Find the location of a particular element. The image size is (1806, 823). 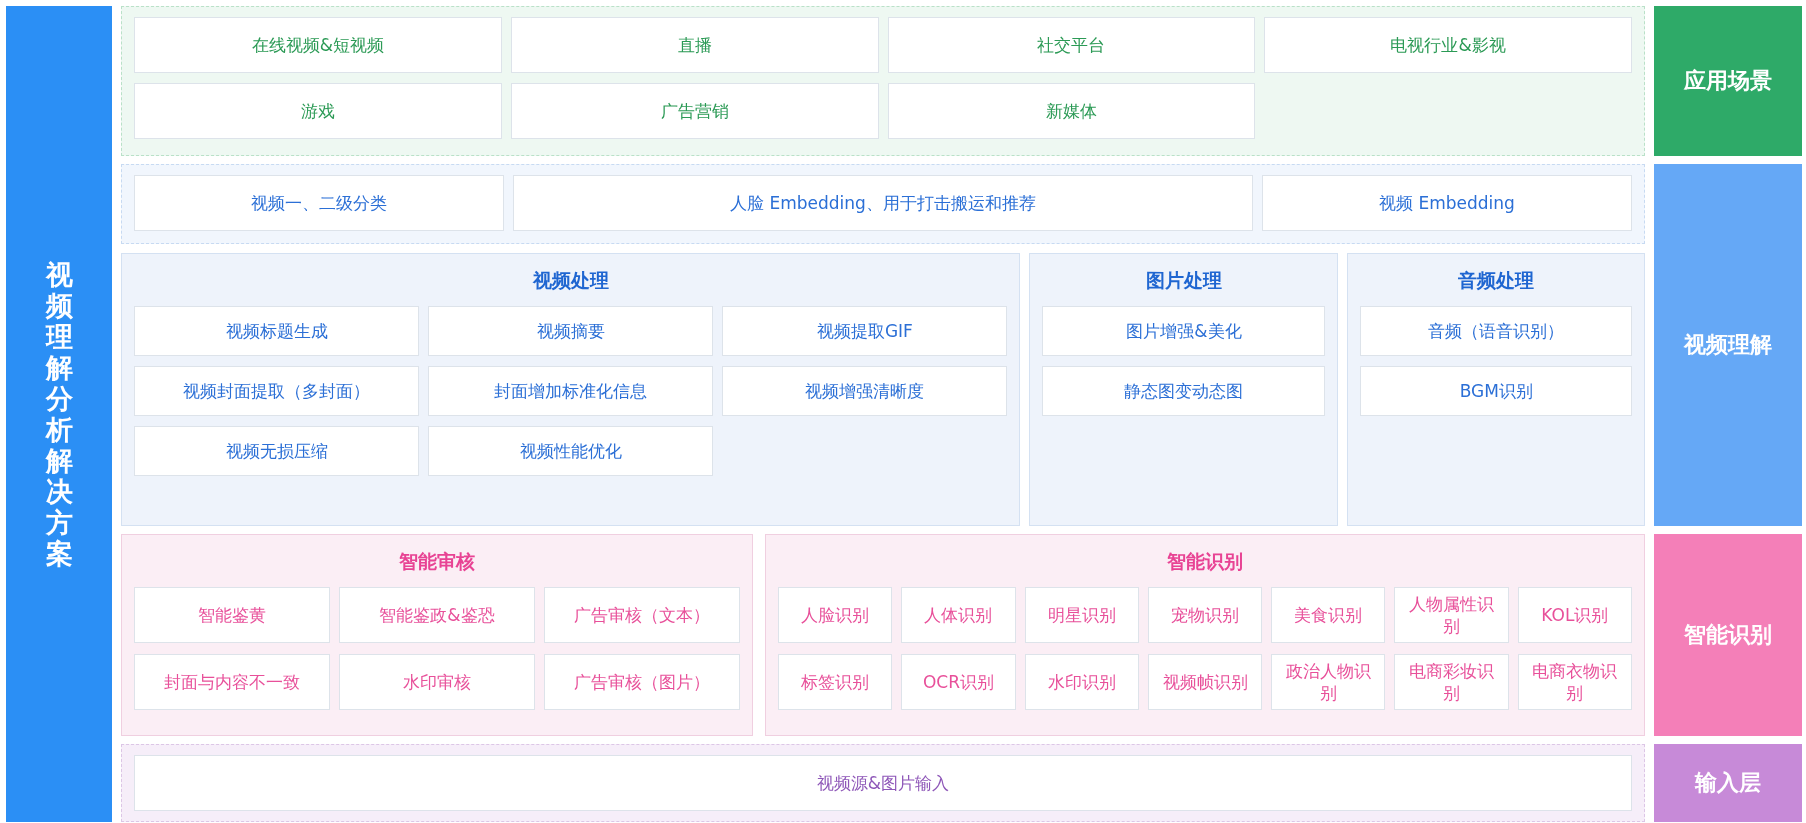

layer-label: 应用场景 is located at coordinates (1728, 81).